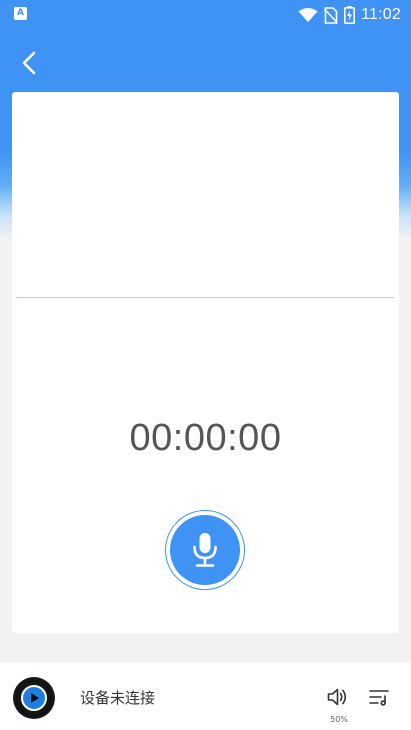  I want to click on play-button-inner, so click(34, 698).